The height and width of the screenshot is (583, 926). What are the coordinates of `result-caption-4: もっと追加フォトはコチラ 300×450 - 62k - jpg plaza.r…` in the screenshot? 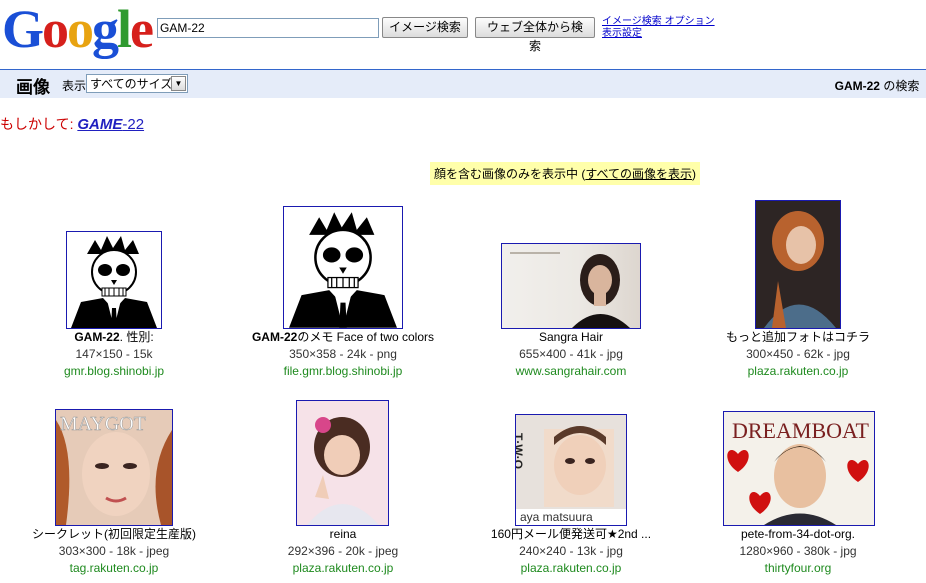 It's located at (798, 354).